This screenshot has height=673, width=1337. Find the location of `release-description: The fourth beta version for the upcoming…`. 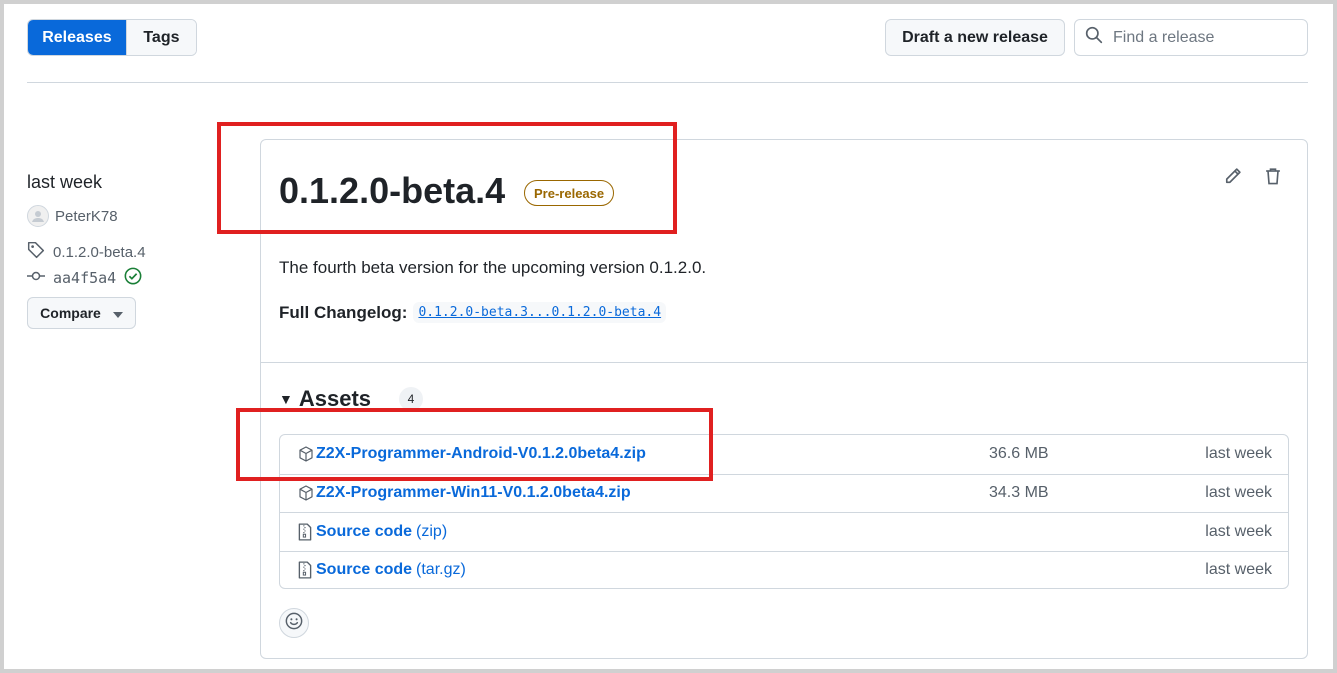

release-description: The fourth beta version for the upcoming… is located at coordinates (493, 267).